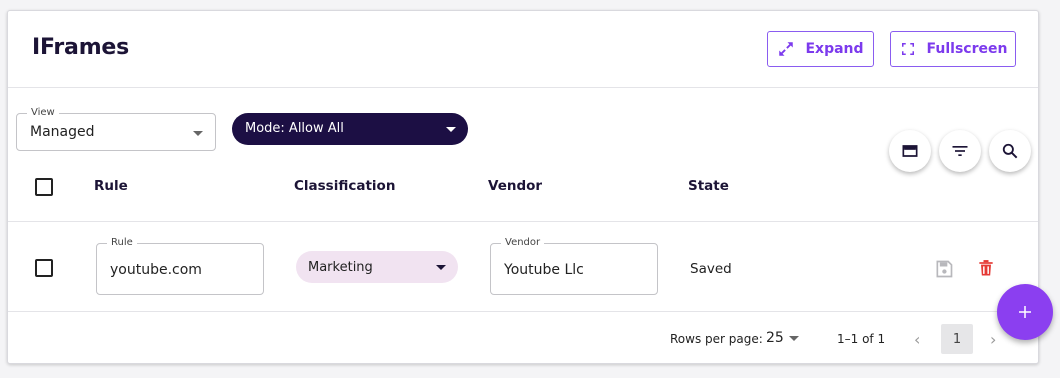 The height and width of the screenshot is (378, 1060). Describe the element at coordinates (993, 339) in the screenshot. I see `next-page-icon: ›` at that location.